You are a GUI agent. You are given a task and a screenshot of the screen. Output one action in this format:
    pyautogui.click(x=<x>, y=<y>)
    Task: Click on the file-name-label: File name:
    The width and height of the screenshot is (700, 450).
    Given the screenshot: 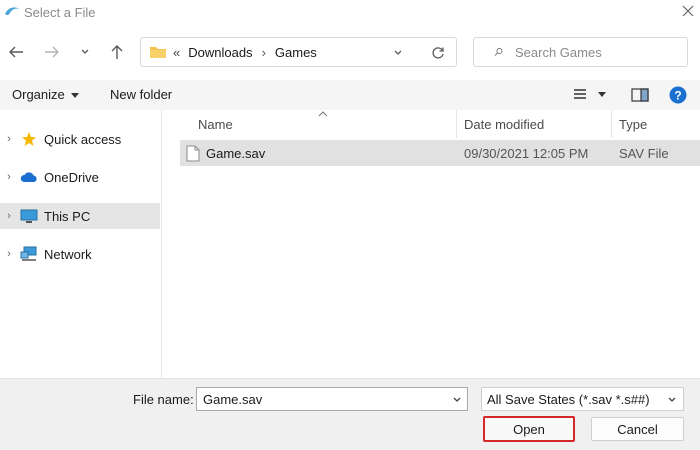 What is the action you would take?
    pyautogui.click(x=163, y=399)
    